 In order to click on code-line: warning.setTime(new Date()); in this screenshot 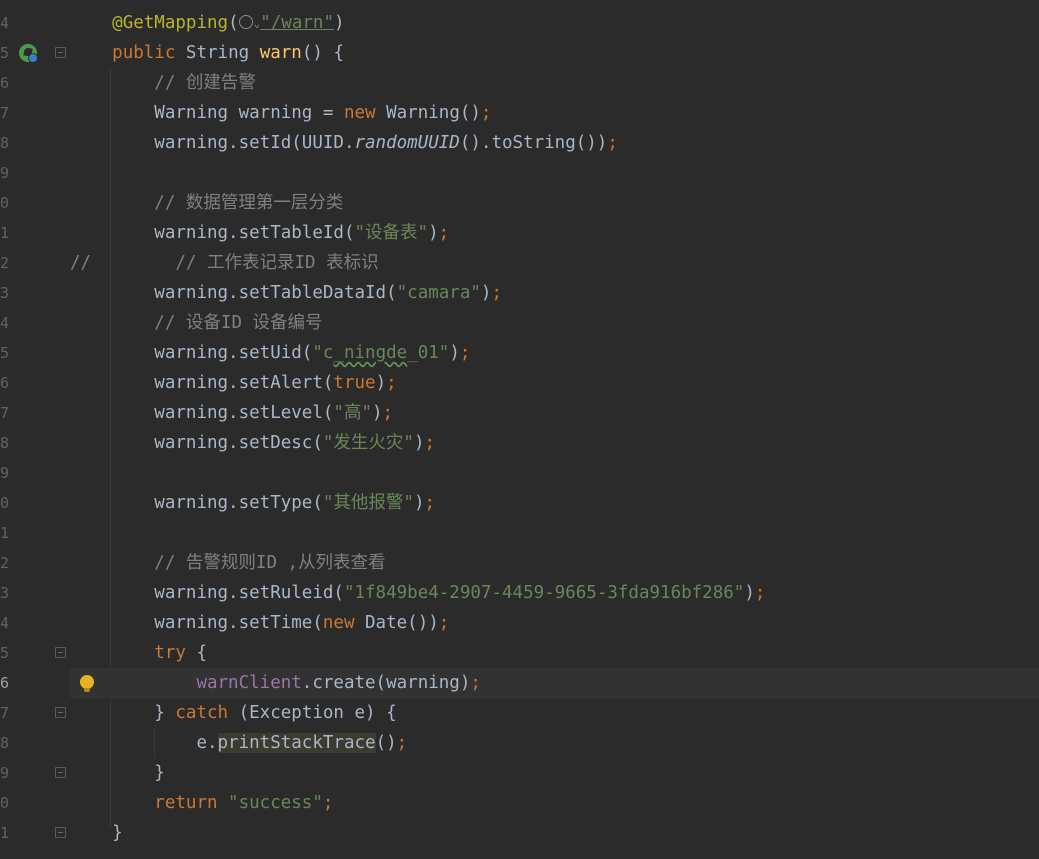, I will do `click(554, 623)`.